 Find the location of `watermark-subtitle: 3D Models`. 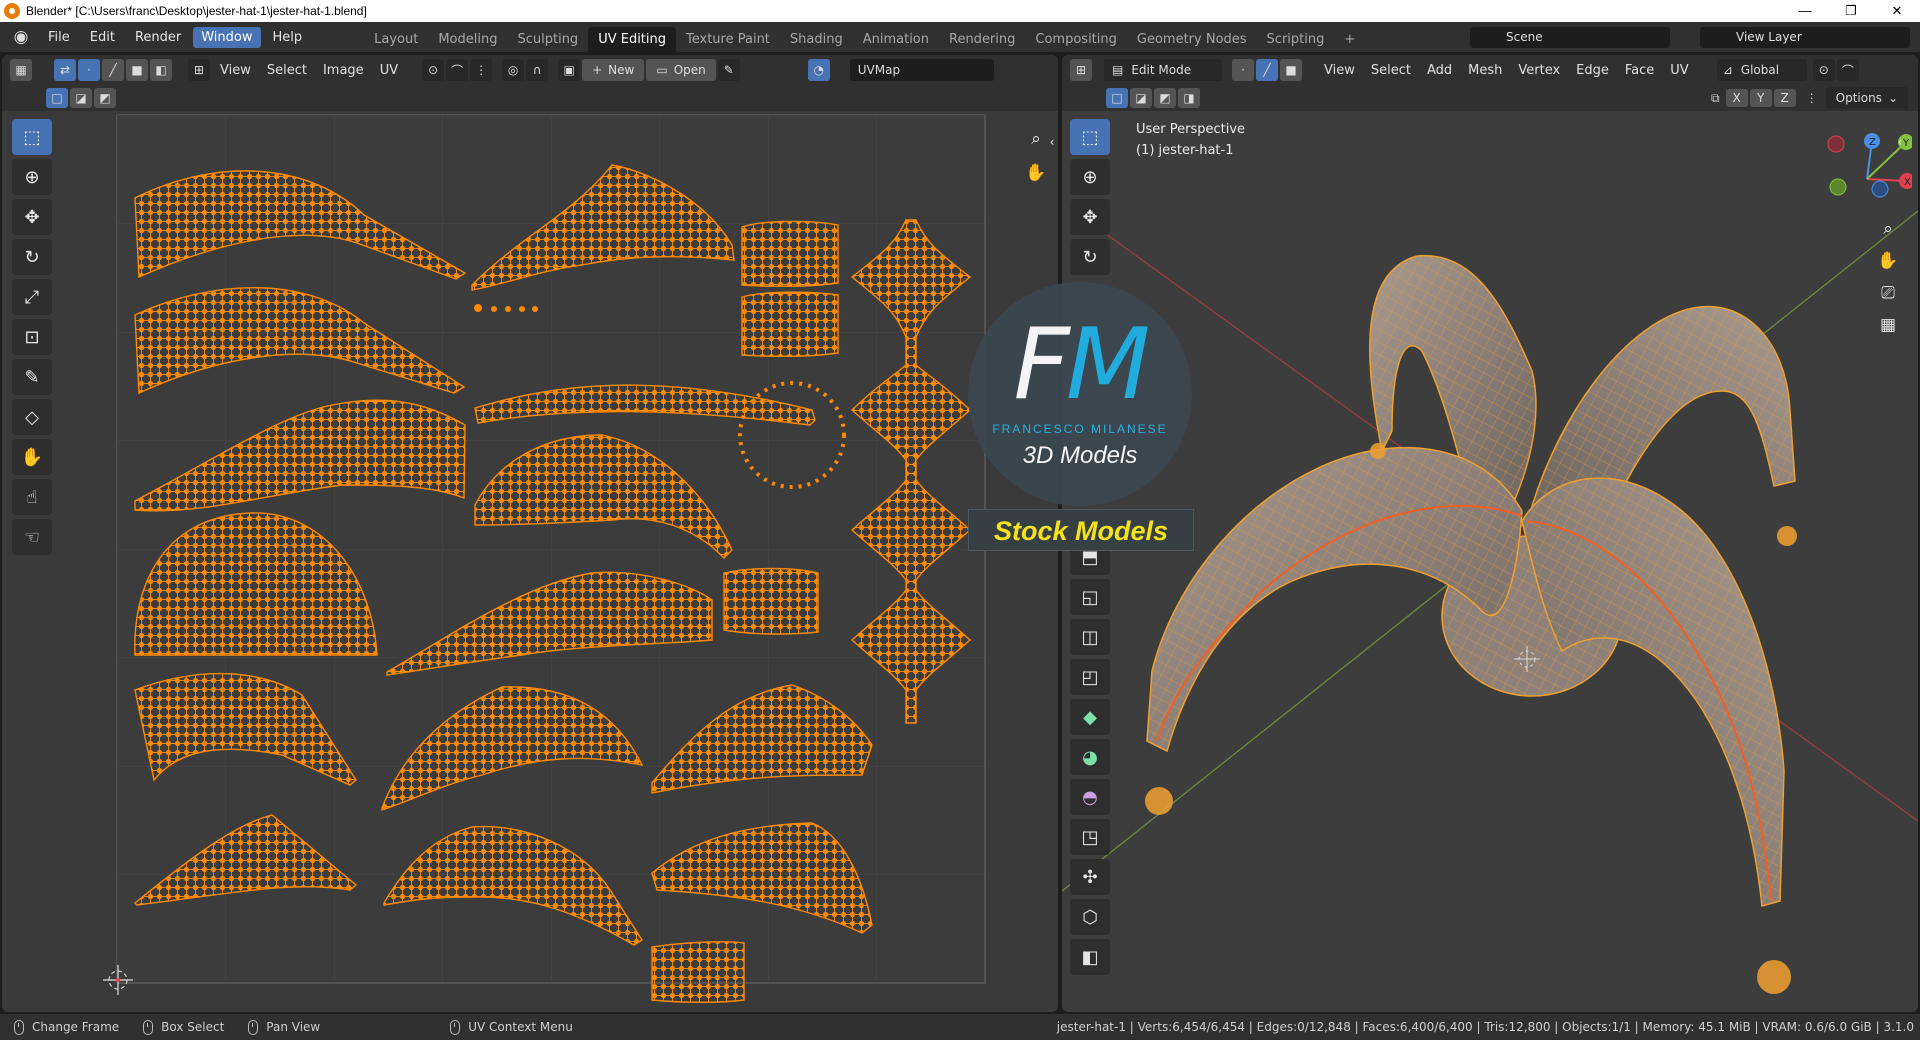

watermark-subtitle: 3D Models is located at coordinates (1080, 455).